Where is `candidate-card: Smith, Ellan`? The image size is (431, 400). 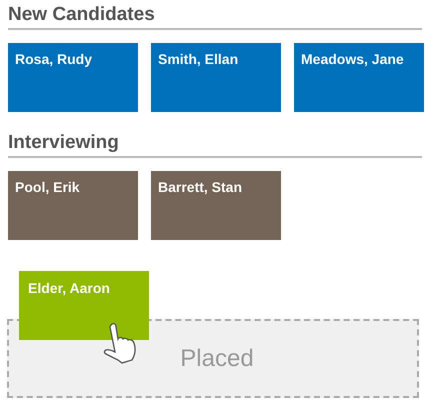 candidate-card: Smith, Ellan is located at coordinates (216, 77).